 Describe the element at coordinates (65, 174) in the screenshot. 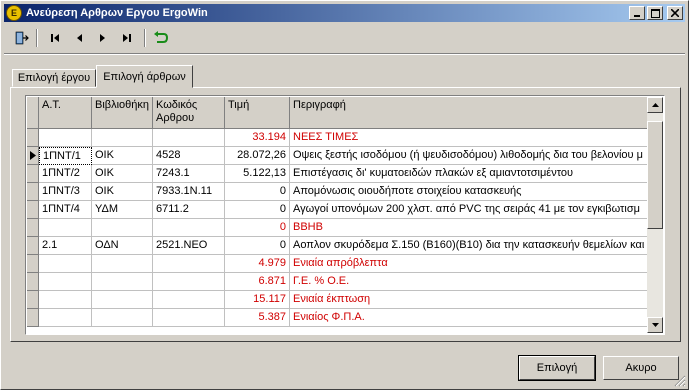

I see `cell-at: 1ΠΝΤ/2` at that location.